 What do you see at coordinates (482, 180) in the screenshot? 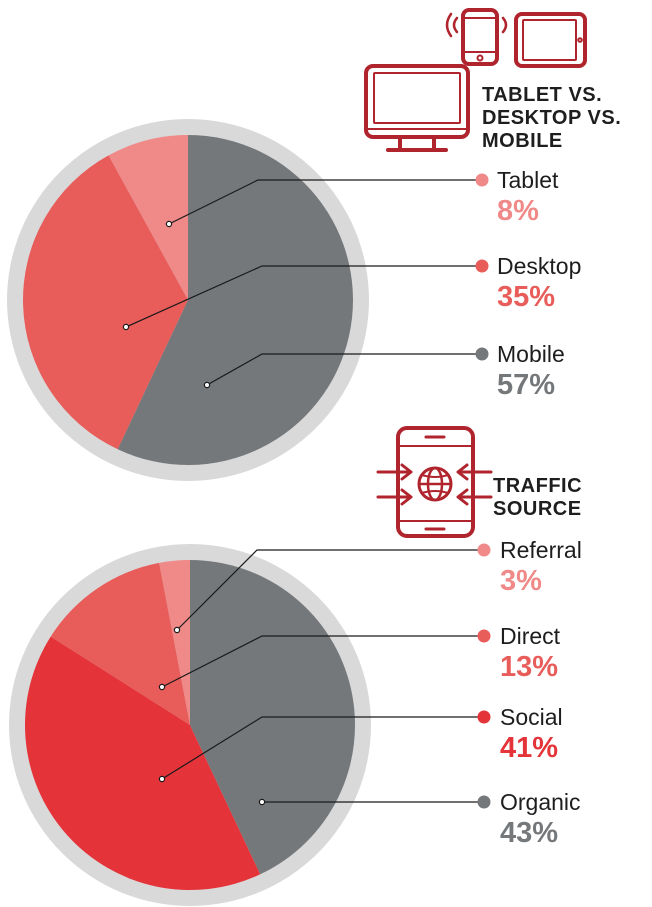
I see `legend-dot-tablet` at bounding box center [482, 180].